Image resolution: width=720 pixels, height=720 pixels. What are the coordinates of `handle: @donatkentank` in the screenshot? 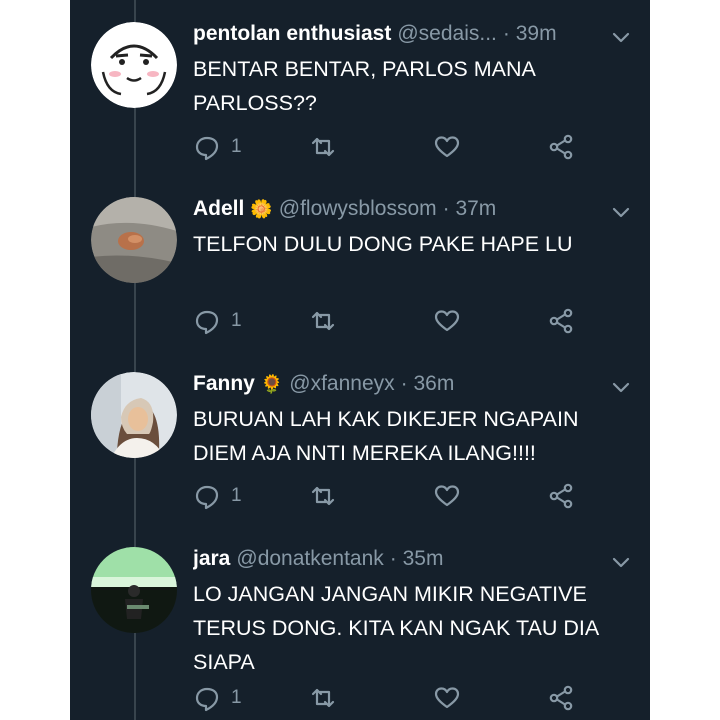 It's located at (309, 558).